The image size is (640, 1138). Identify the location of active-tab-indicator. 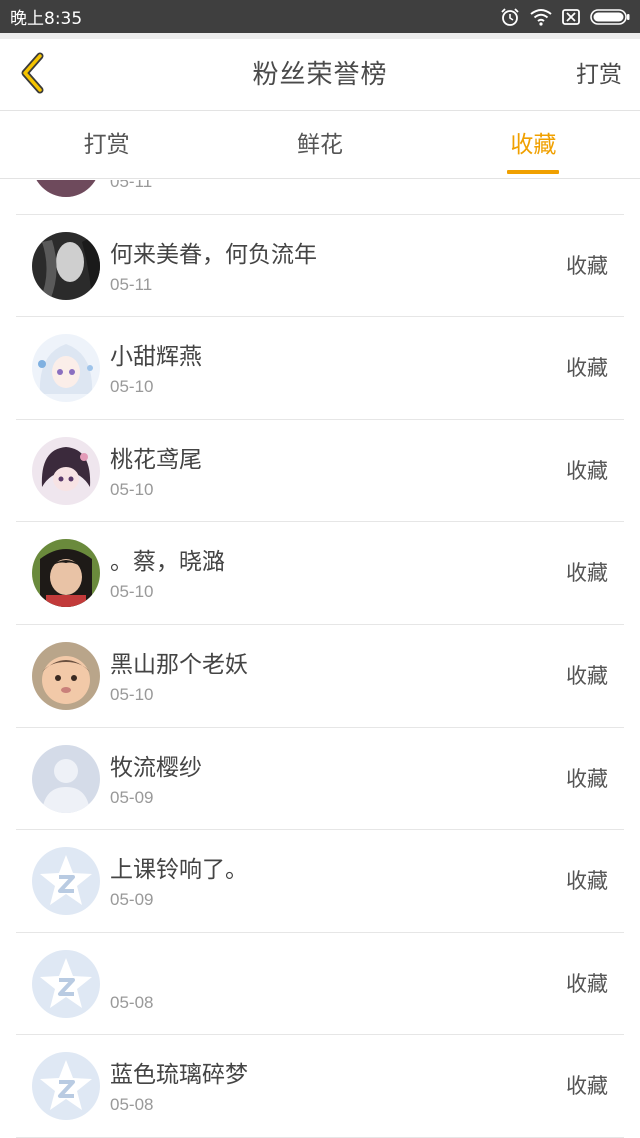
(533, 172).